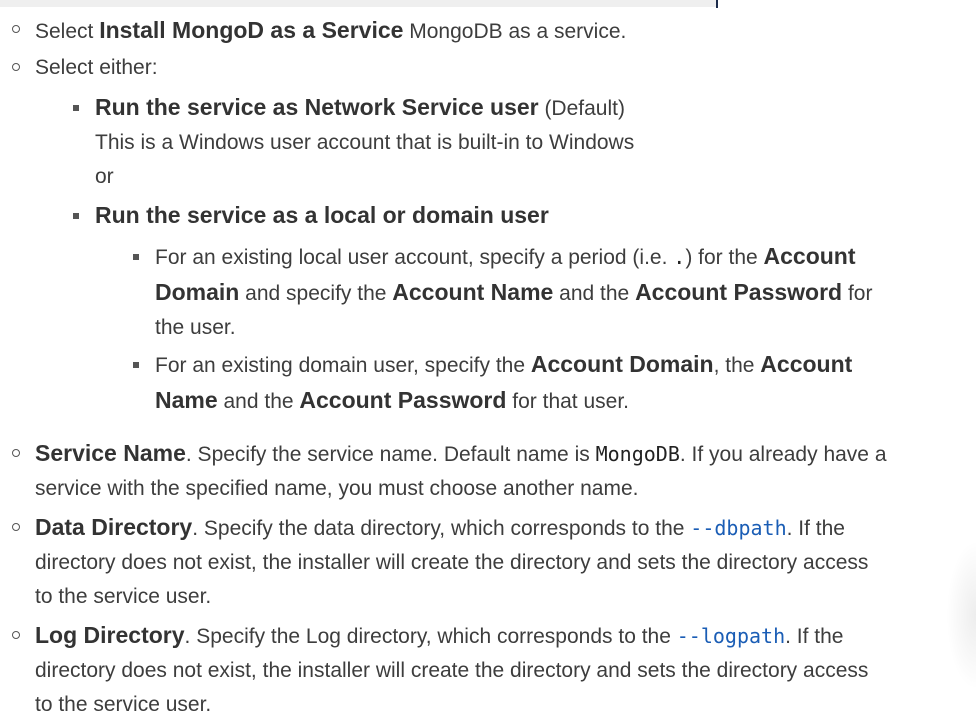 The image size is (976, 723). I want to click on select-prefix: Select, so click(67, 31).